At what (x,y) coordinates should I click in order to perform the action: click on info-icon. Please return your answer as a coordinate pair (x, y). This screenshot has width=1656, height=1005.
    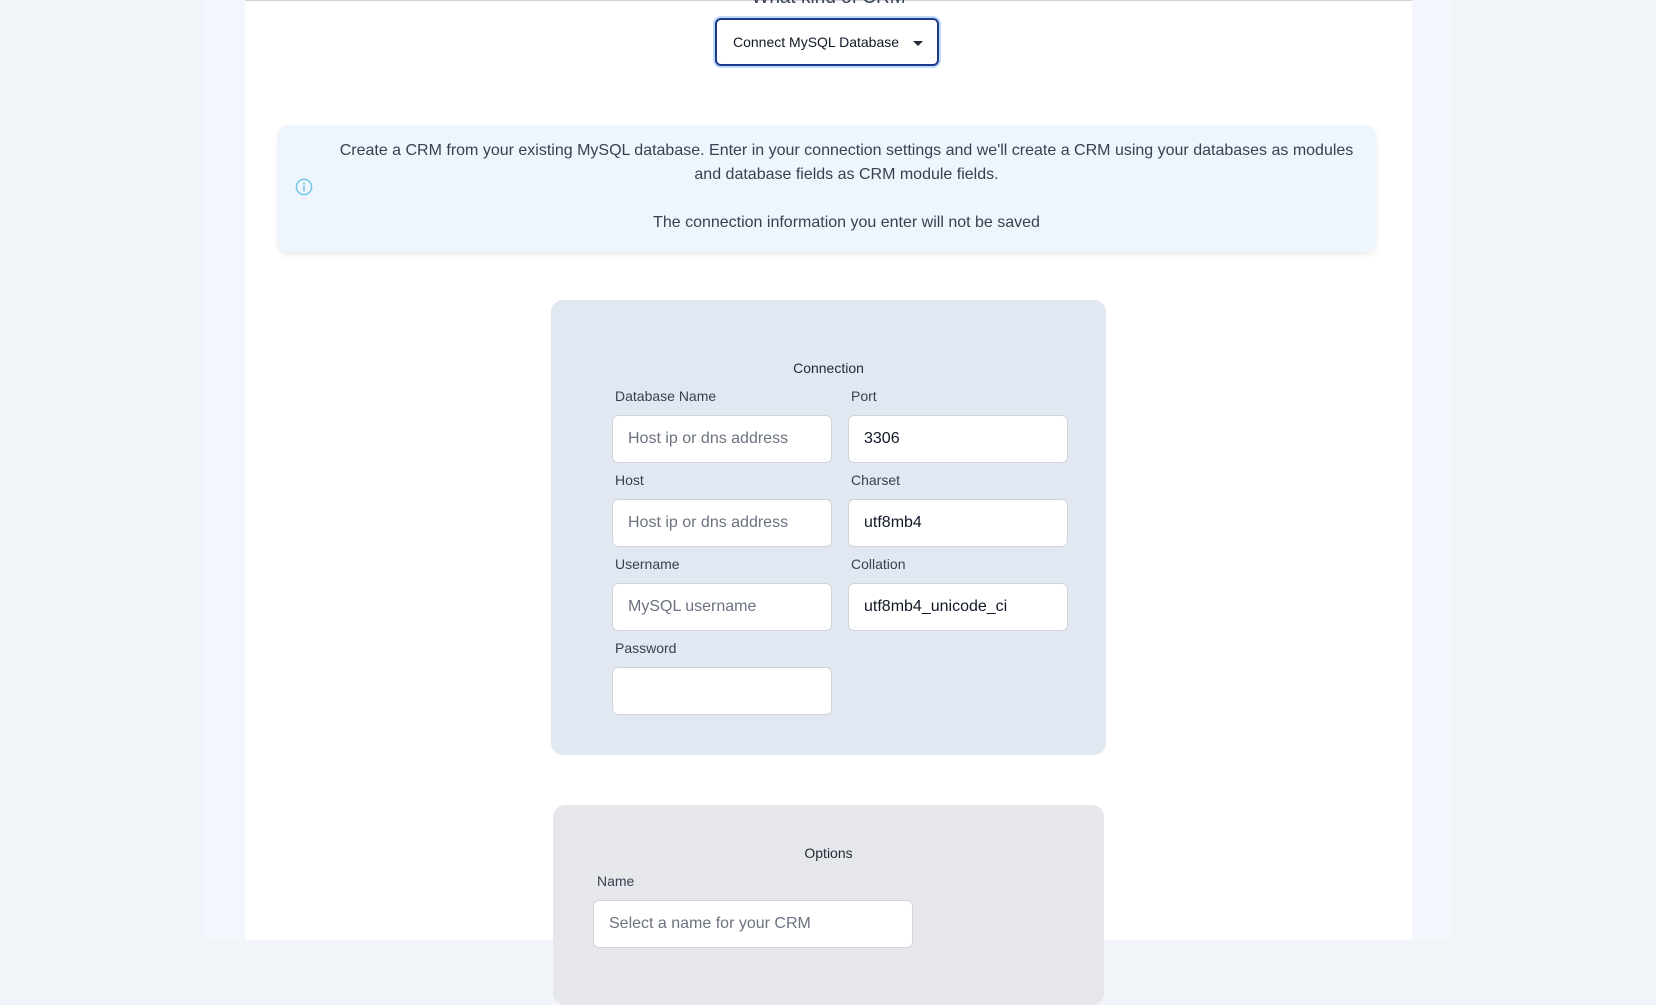
    Looking at the image, I should click on (304, 187).